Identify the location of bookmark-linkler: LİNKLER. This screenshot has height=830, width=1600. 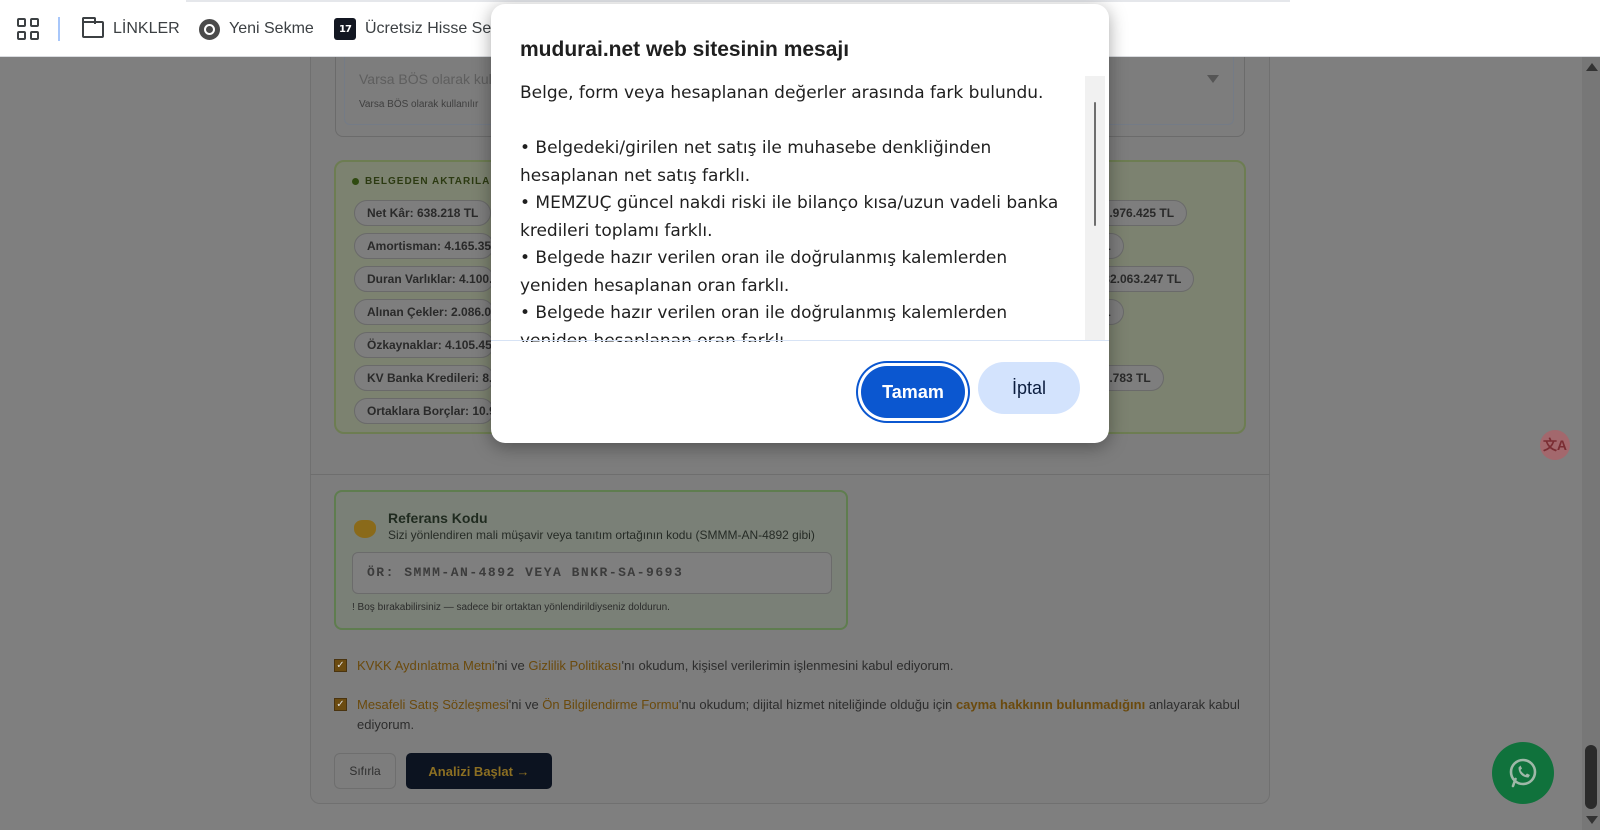
(131, 29).